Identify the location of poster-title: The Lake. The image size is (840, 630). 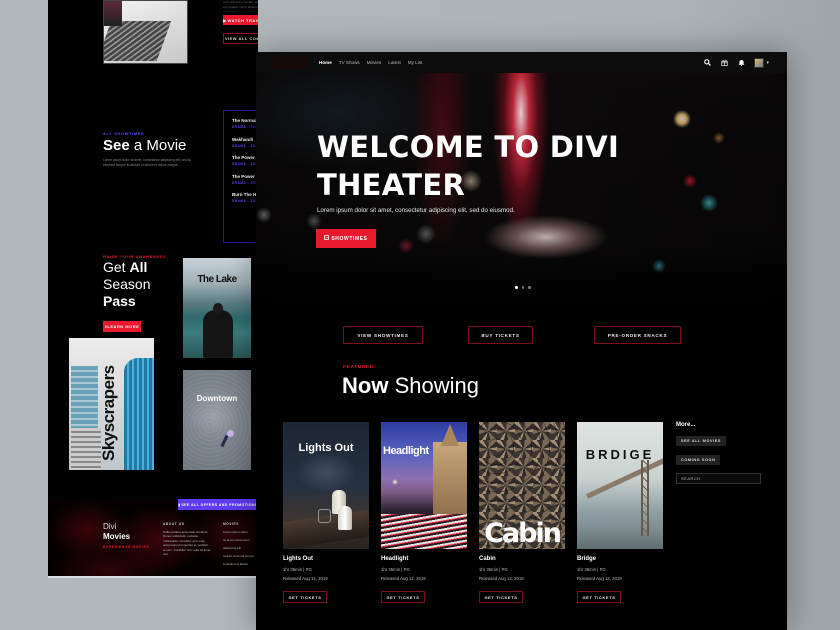
(217, 279).